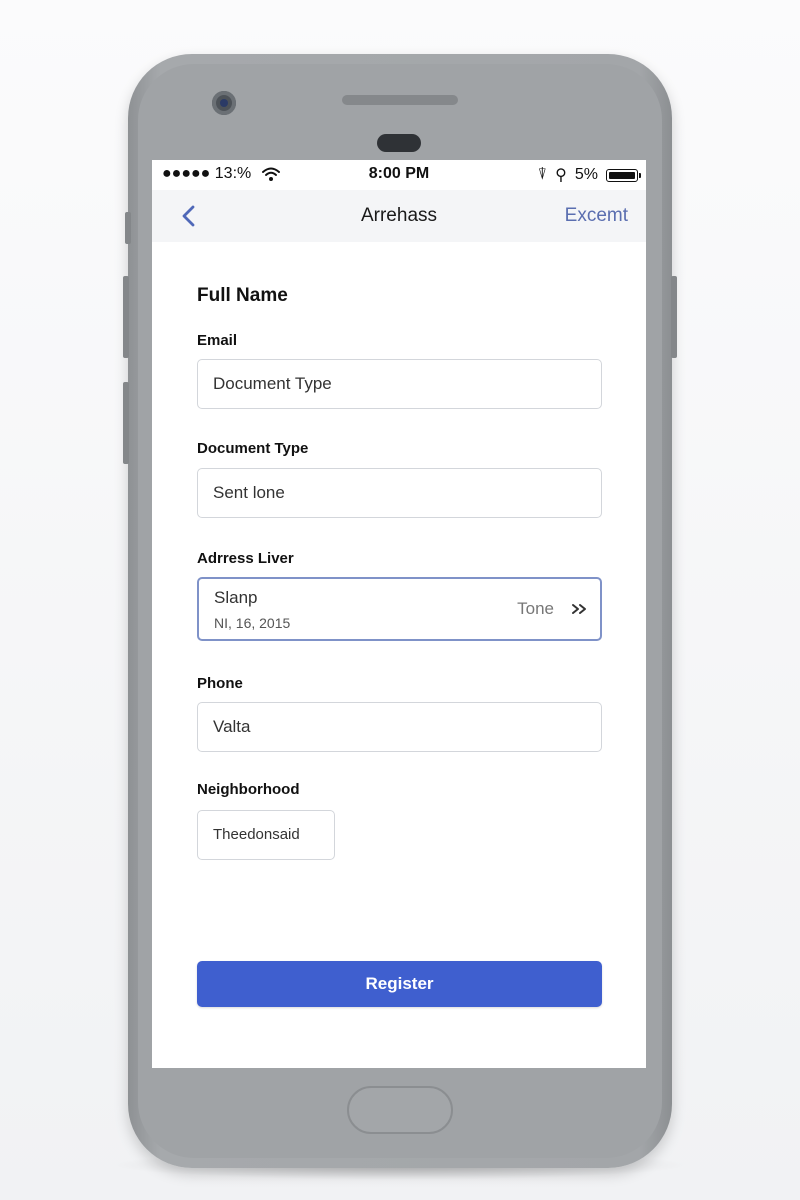 The width and height of the screenshot is (800, 1200). Describe the element at coordinates (236, 597) in the screenshot. I see `address-select-value: Slanp` at that location.